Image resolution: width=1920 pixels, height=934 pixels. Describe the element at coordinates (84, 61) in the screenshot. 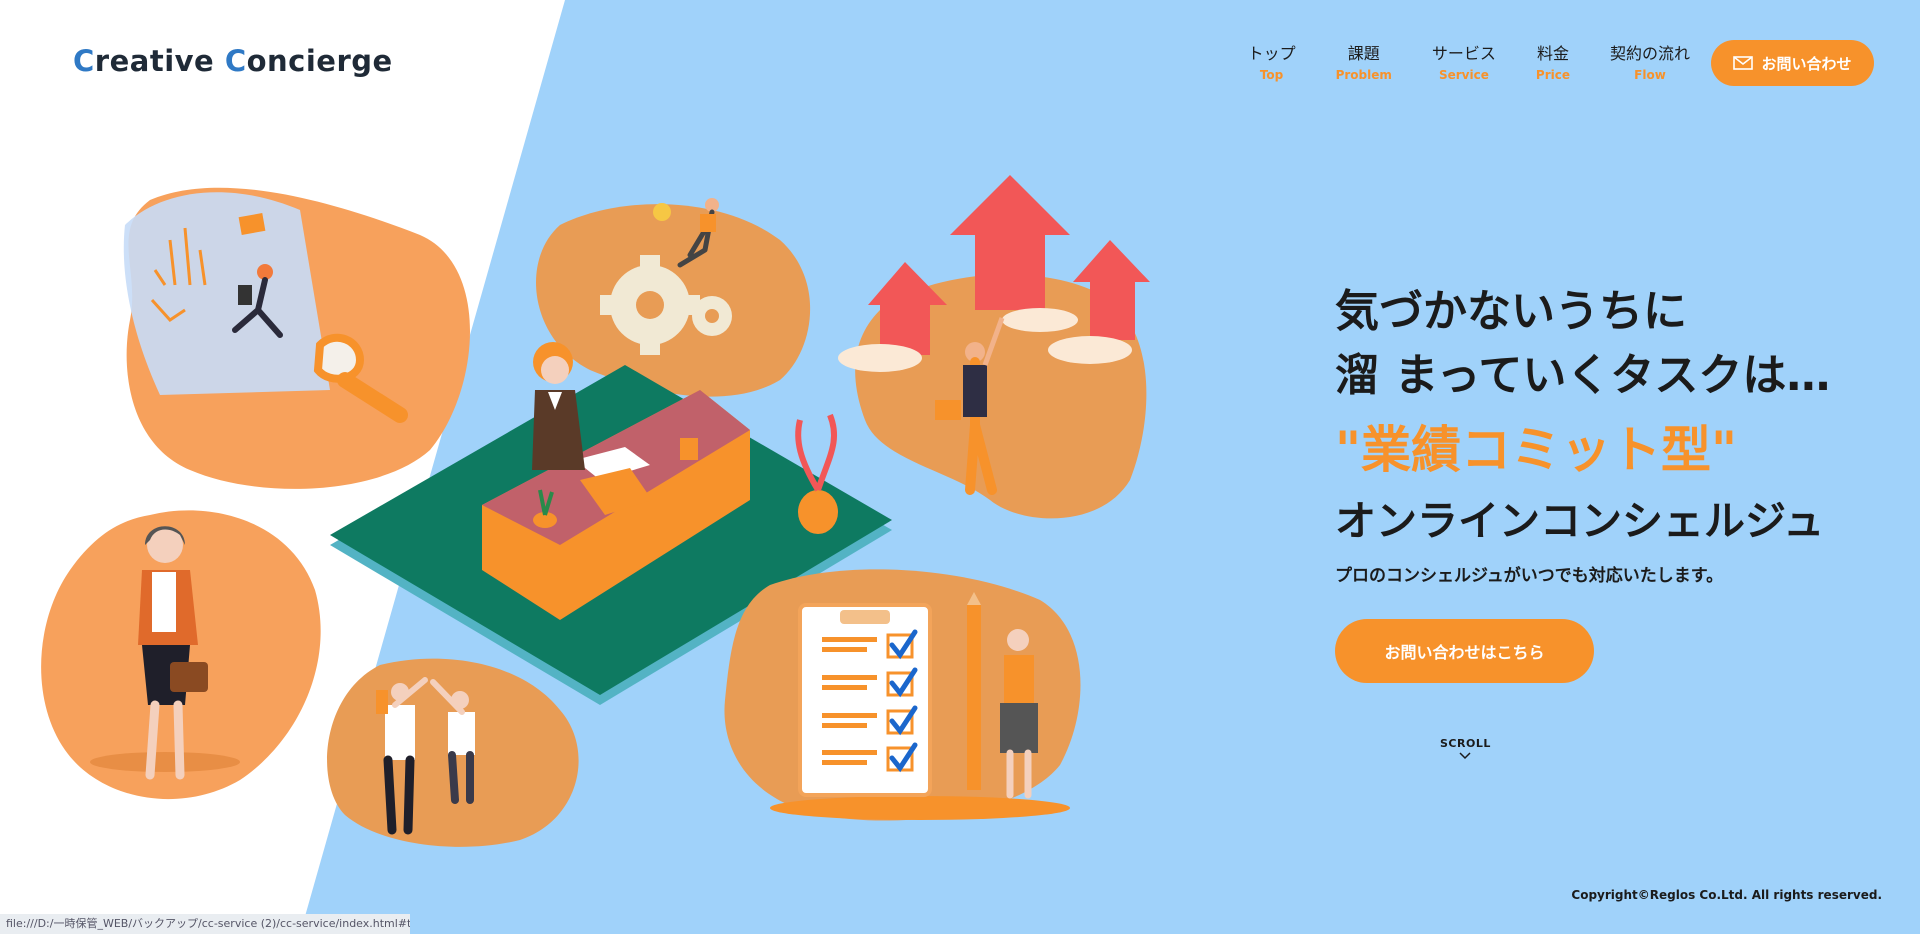

I see `logo-initial-c: C` at that location.